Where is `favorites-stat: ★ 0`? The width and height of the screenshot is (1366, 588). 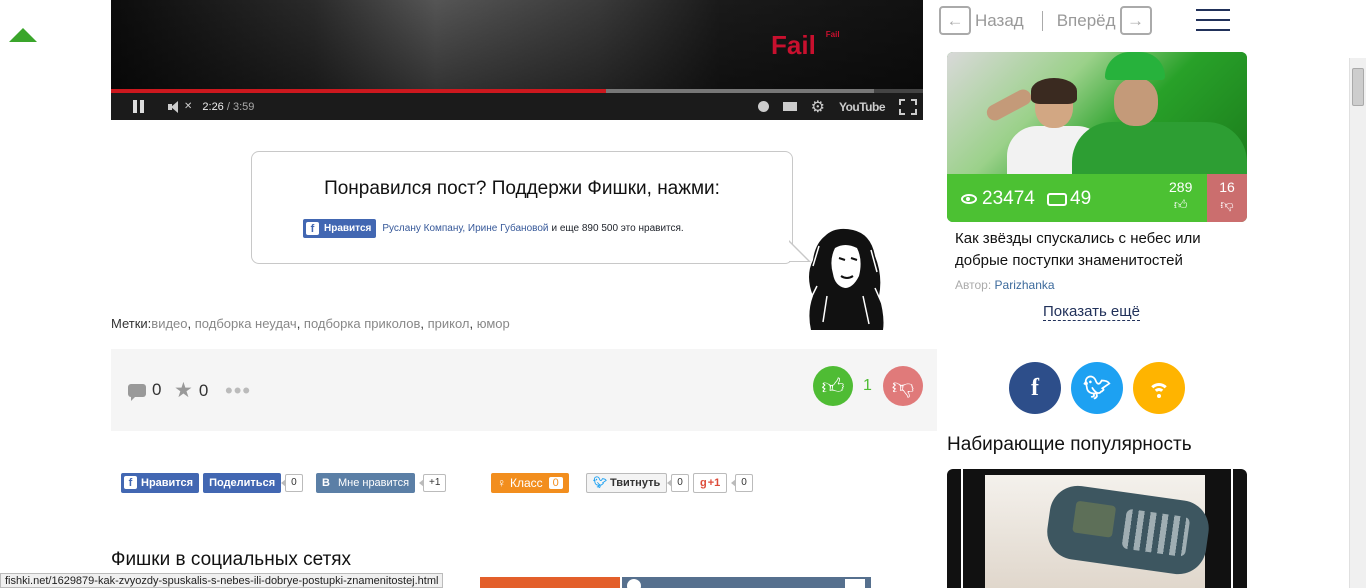
favorites-stat: ★ 0 is located at coordinates (191, 390).